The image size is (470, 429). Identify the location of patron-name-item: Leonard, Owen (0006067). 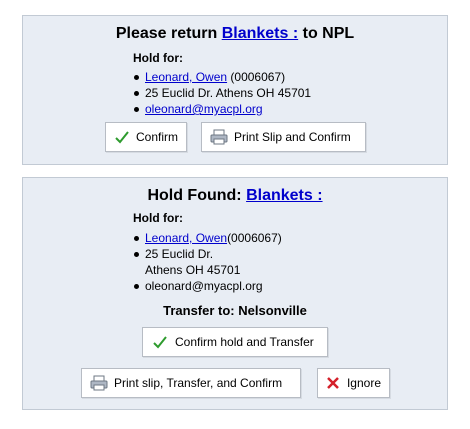
(222, 77).